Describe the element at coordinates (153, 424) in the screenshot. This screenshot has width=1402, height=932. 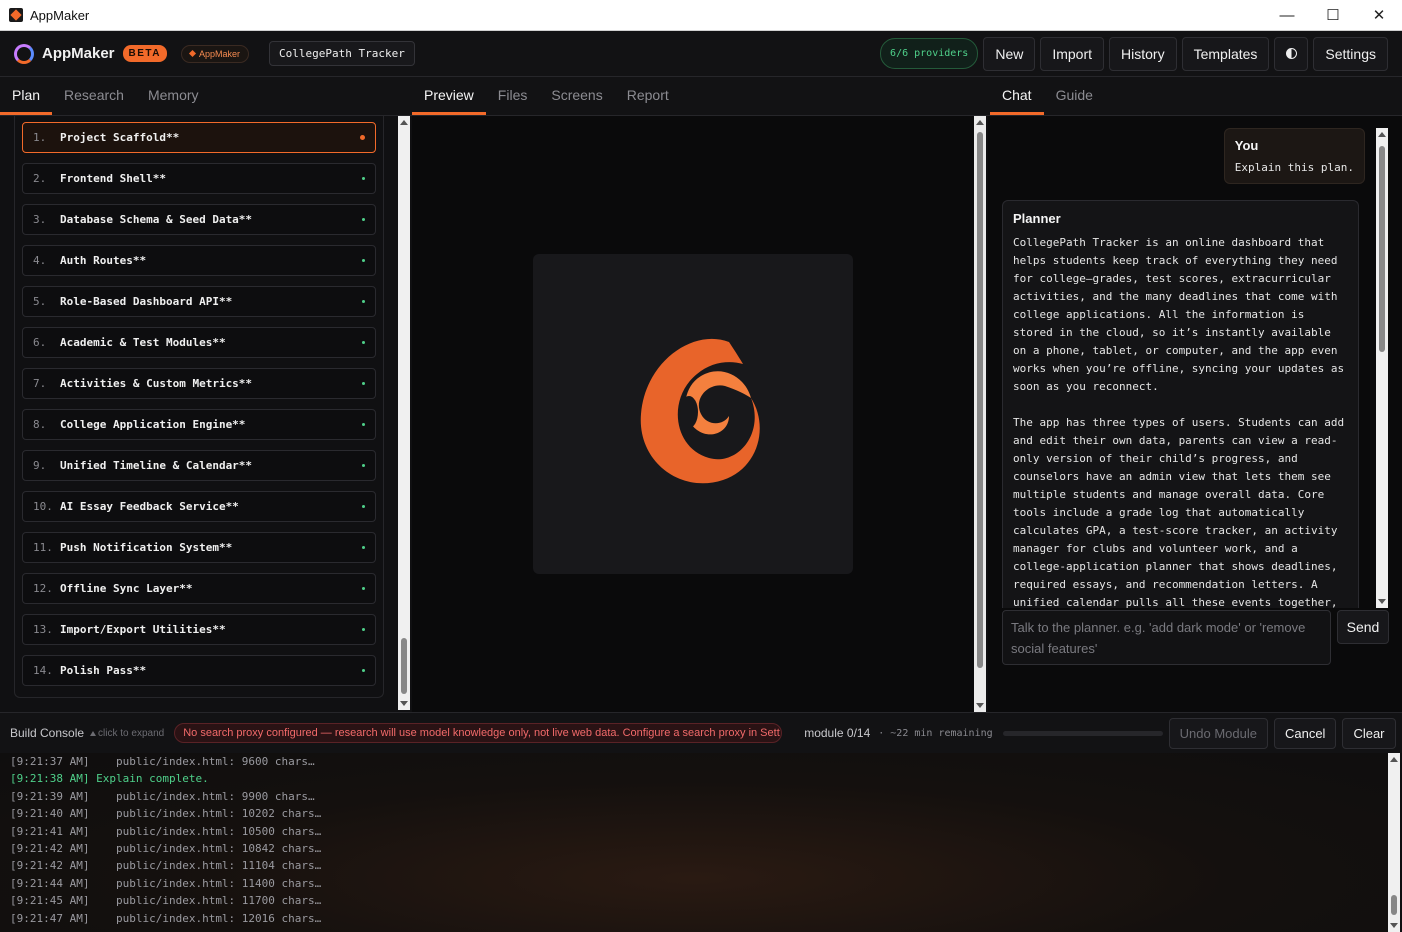
I see `plan-item-name: College Application Engine**` at that location.